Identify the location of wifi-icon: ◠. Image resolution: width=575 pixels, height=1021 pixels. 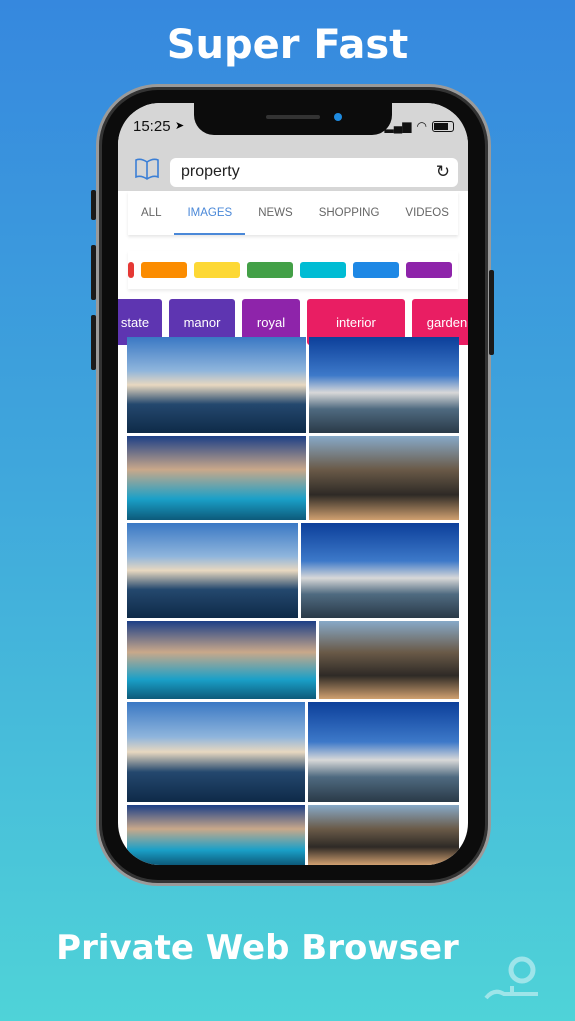
(421, 126).